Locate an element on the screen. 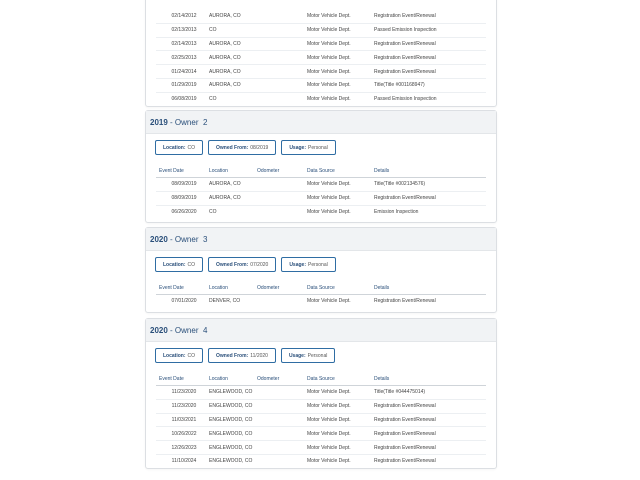 This screenshot has width=640, height=480. column-header: Data Source is located at coordinates (340, 379).